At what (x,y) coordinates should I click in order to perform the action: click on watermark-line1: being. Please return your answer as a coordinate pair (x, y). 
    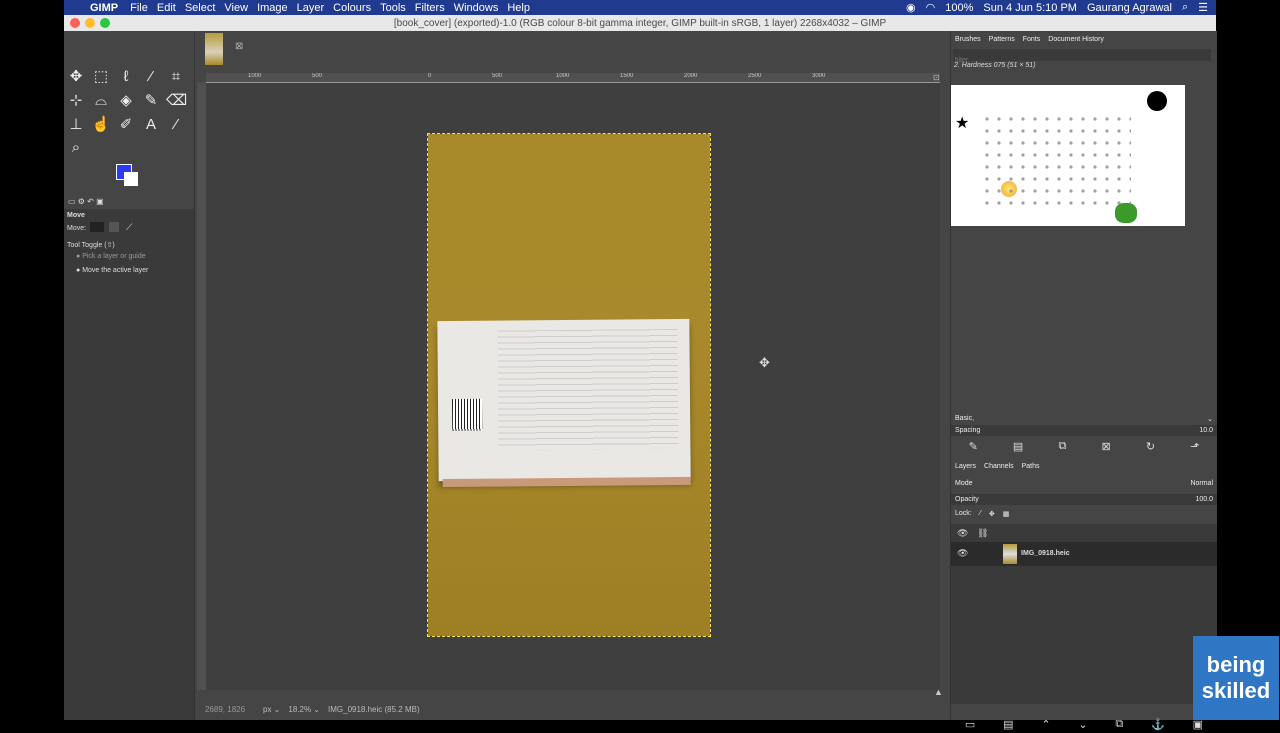
    Looking at the image, I should click on (1236, 664).